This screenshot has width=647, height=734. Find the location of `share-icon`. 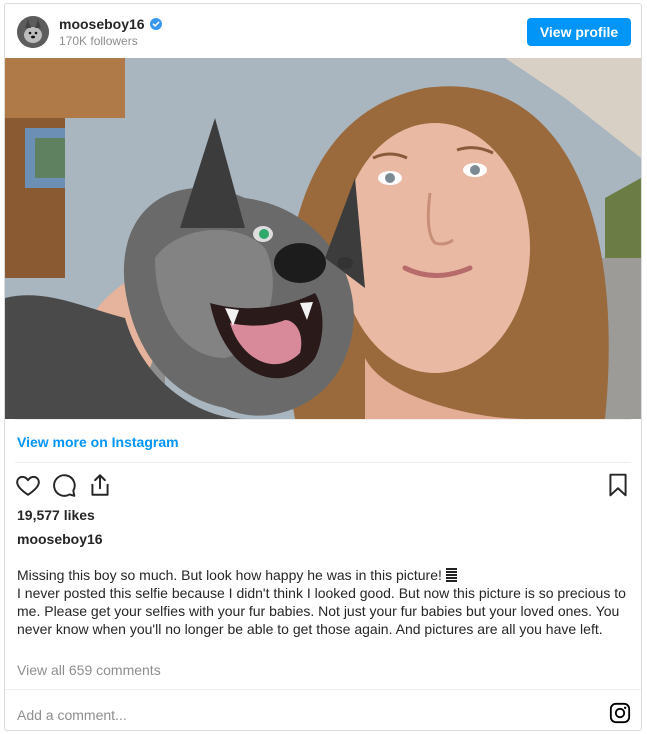

share-icon is located at coordinates (100, 485).